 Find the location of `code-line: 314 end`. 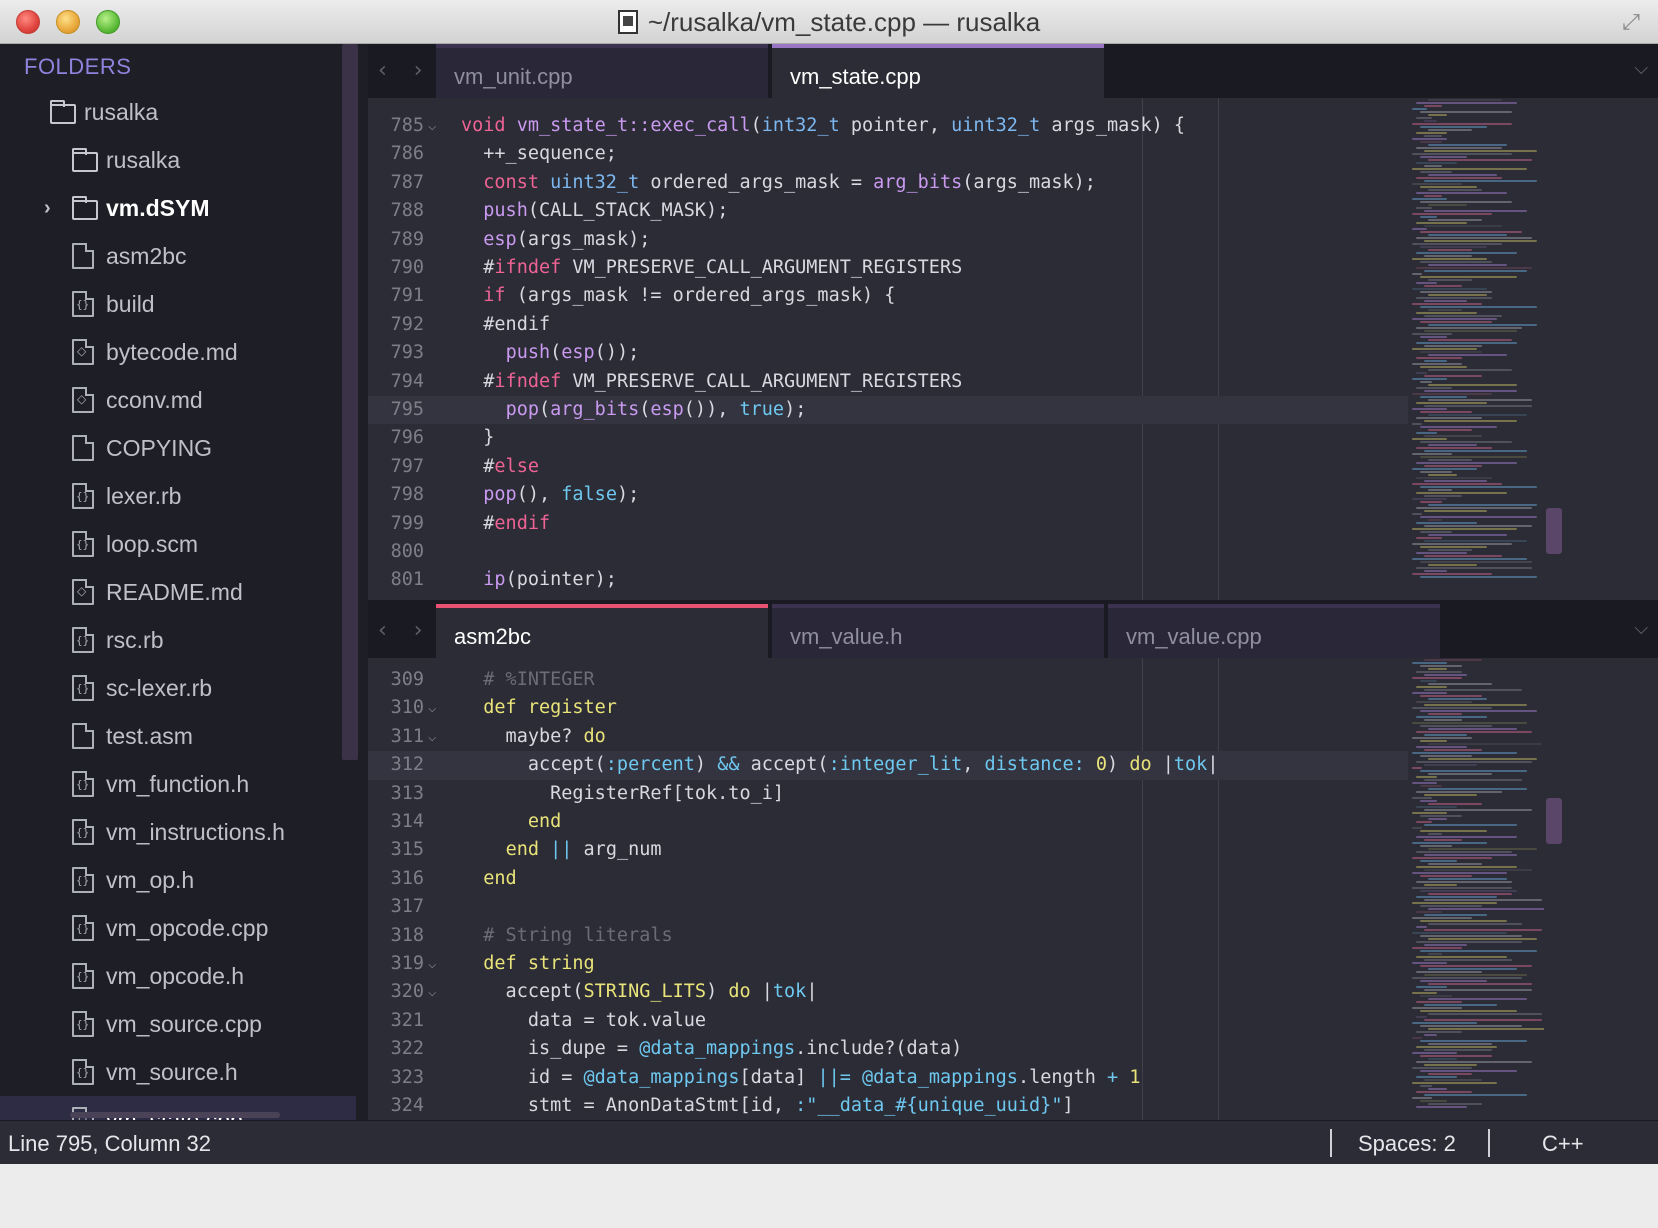

code-line: 314 end is located at coordinates (888, 822).